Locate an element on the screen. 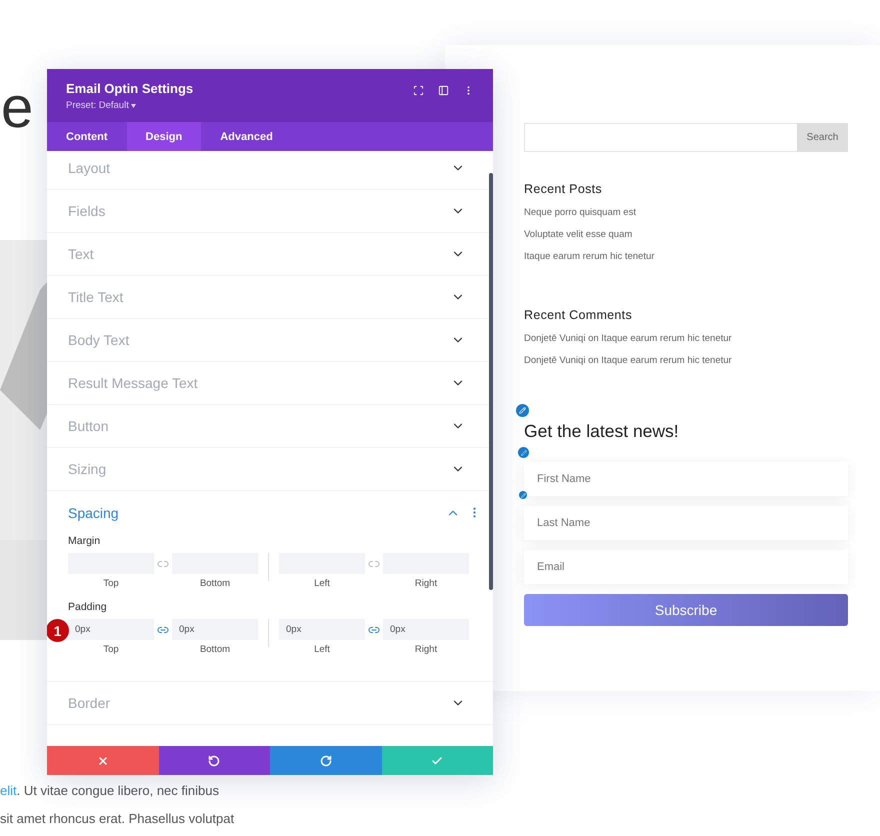  cancel-button is located at coordinates (102, 760).